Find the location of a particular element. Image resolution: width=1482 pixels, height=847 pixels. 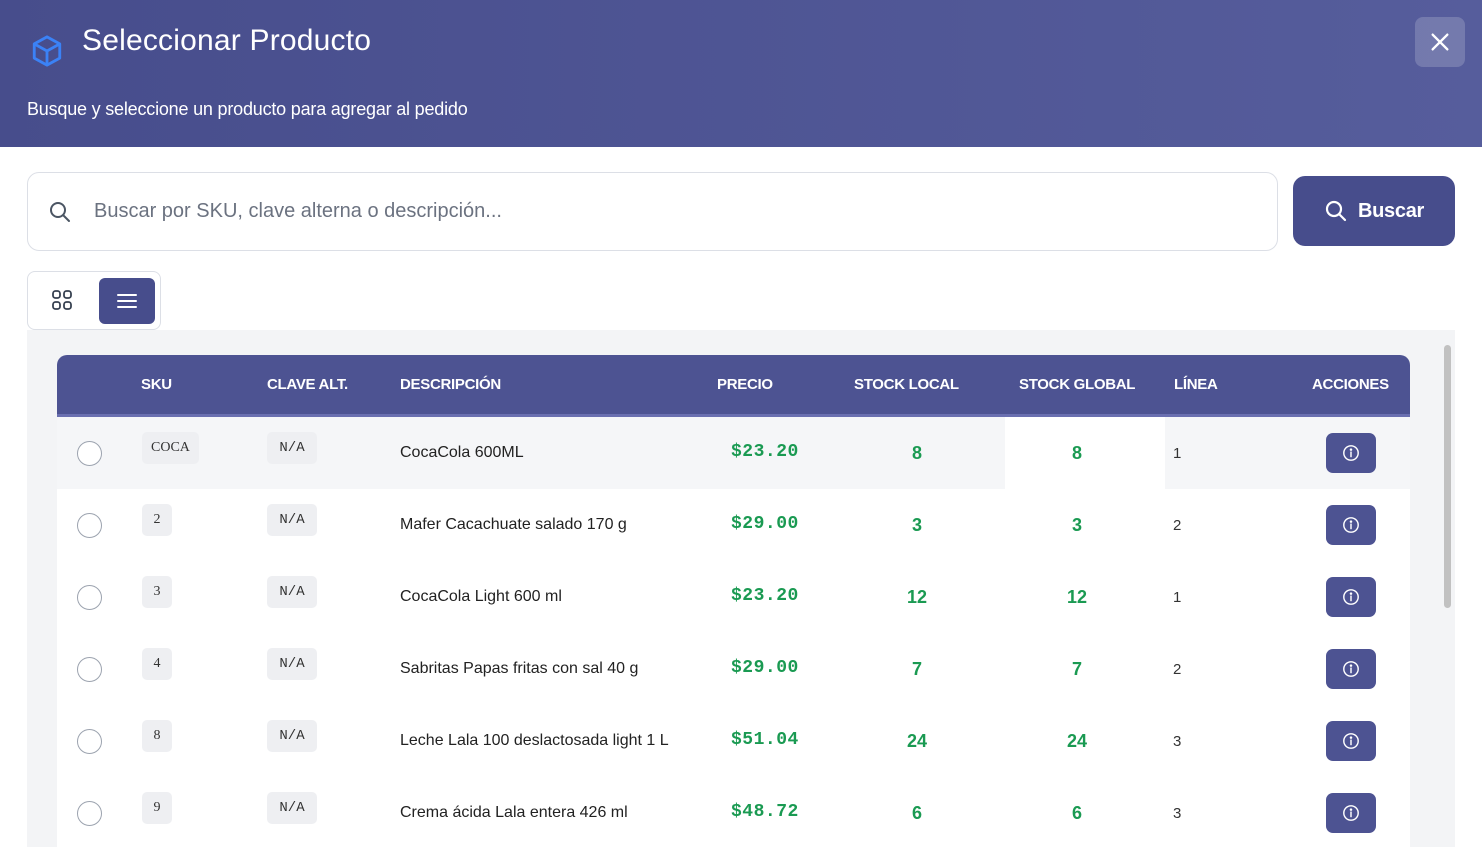

stock-local: 8 is located at coordinates (916, 453).